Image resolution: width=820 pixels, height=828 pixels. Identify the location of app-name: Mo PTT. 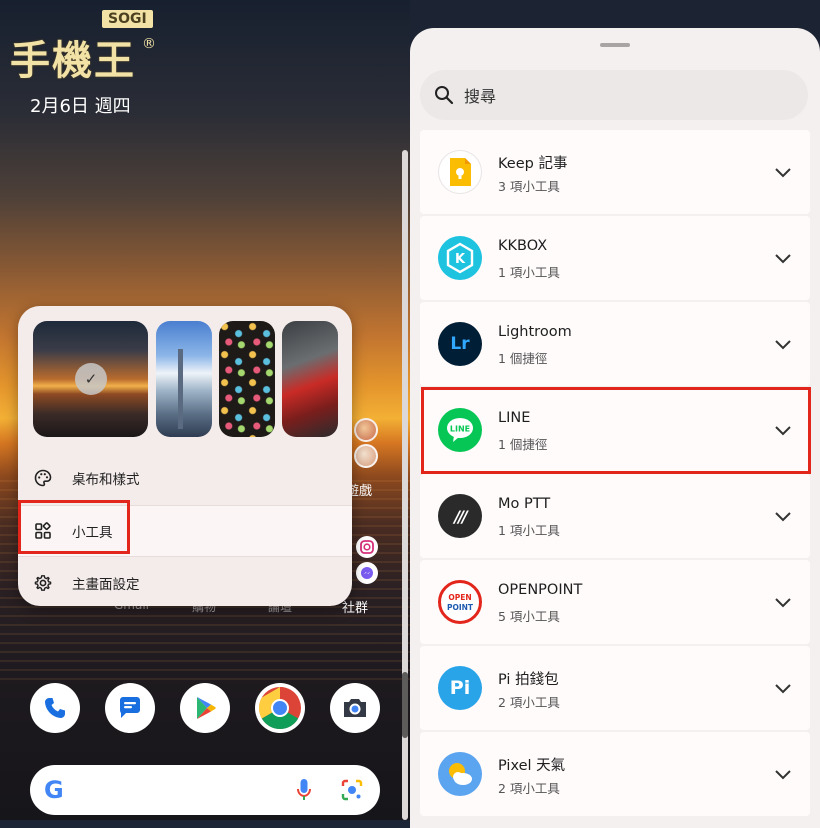
(524, 504).